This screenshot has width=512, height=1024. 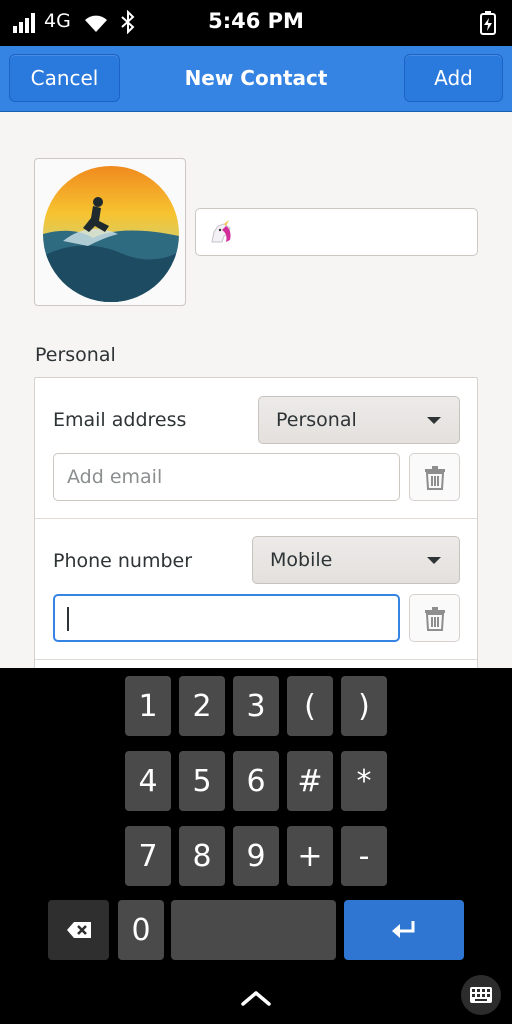 What do you see at coordinates (123, 561) in the screenshot?
I see `phone-label: Phone number` at bounding box center [123, 561].